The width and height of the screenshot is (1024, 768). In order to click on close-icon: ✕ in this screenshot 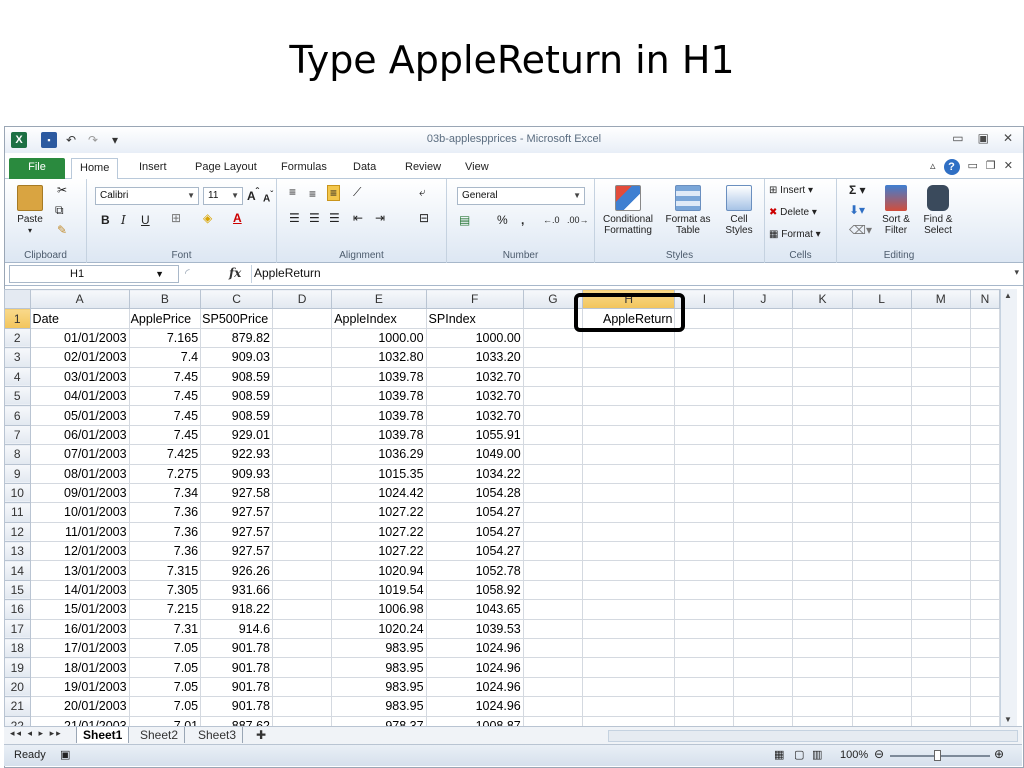, I will do `click(1008, 138)`.